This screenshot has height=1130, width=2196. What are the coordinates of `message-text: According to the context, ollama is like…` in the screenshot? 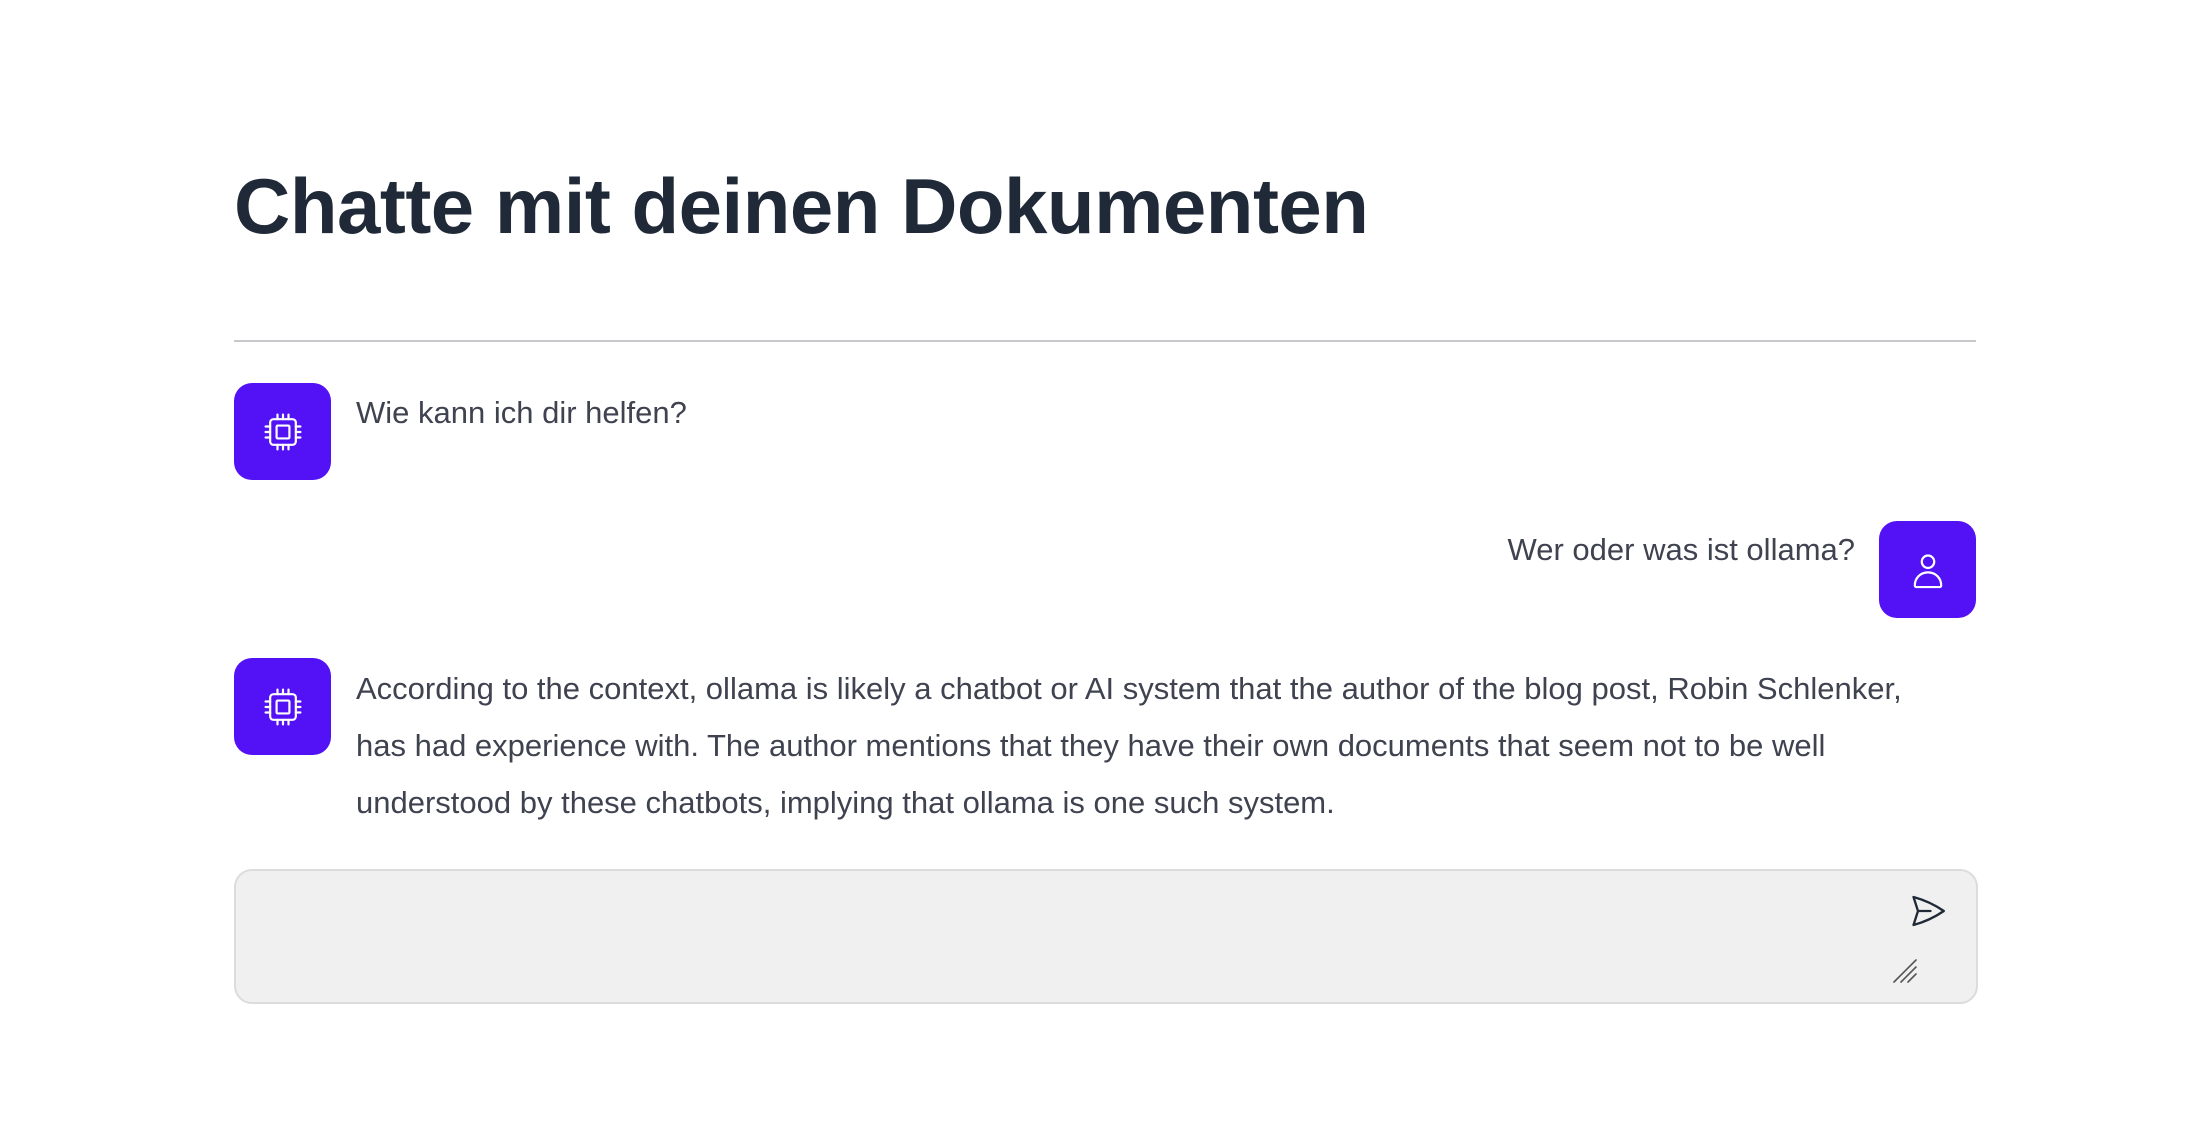 It's located at (1129, 745).